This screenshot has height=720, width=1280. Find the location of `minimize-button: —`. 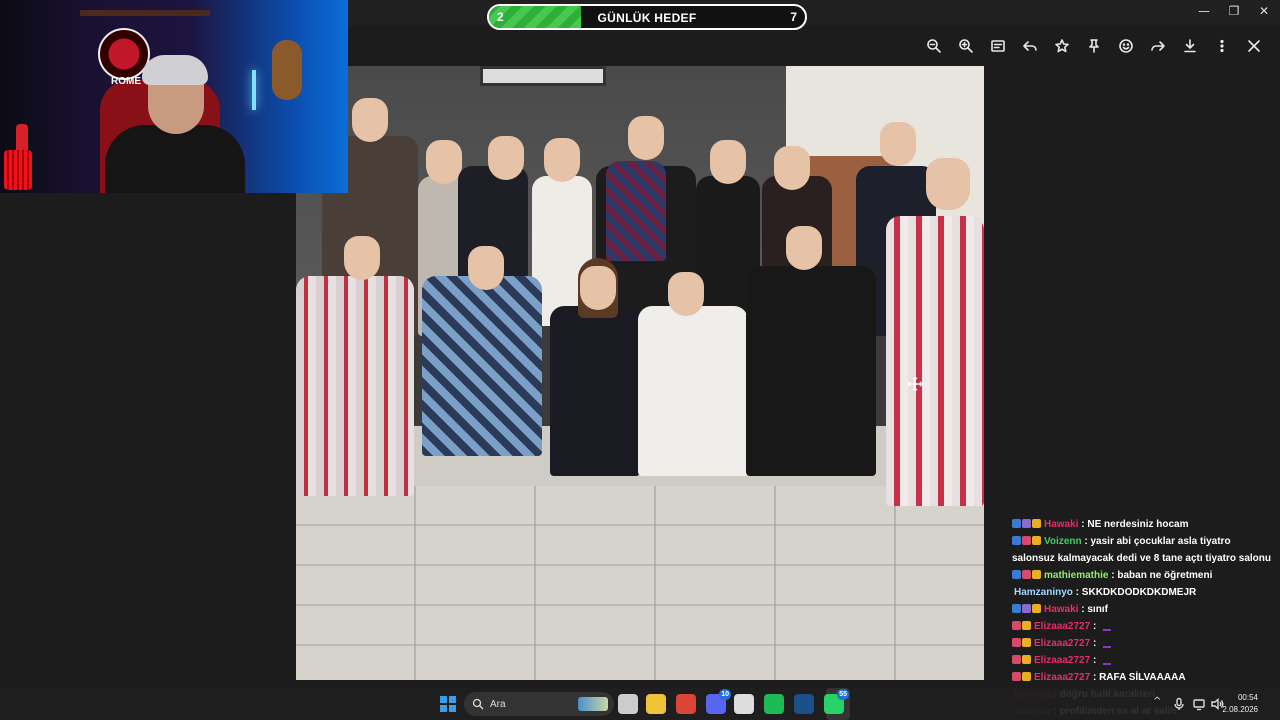

minimize-button: — is located at coordinates (1204, 11).